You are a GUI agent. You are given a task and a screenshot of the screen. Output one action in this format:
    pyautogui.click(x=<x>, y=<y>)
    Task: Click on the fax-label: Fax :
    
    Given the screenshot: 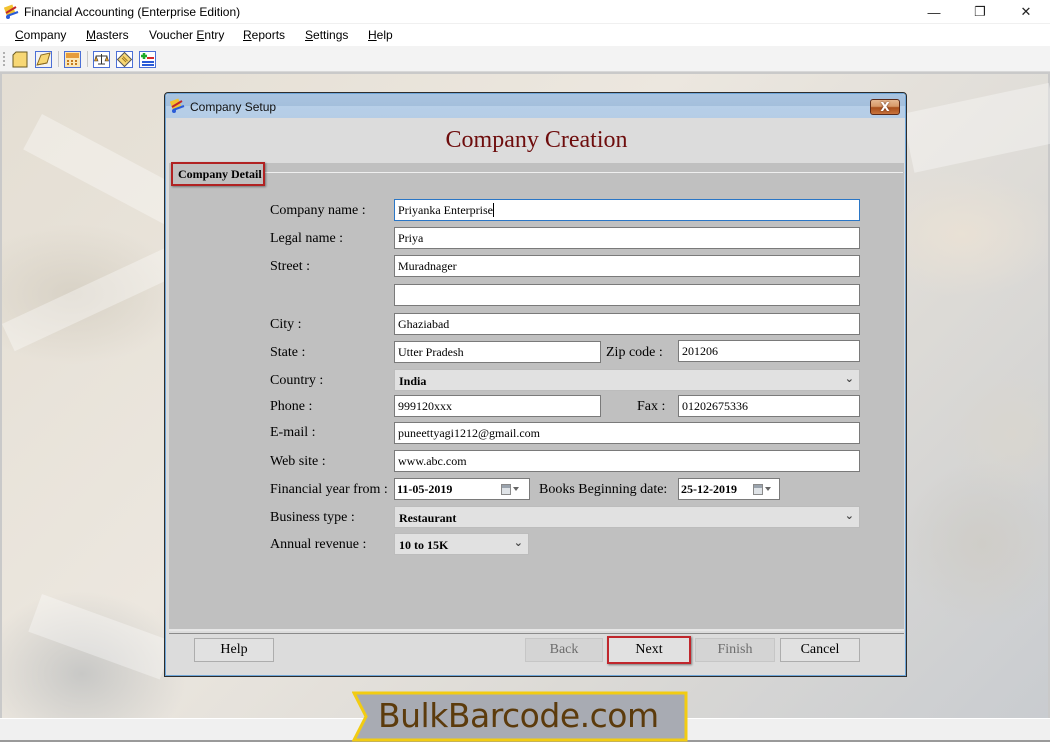 What is the action you would take?
    pyautogui.click(x=651, y=406)
    